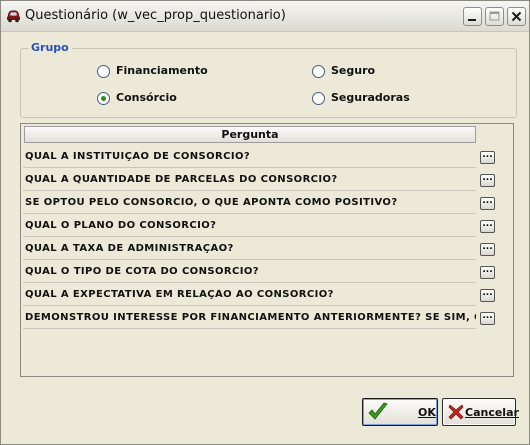 Image resolution: width=530 pixels, height=445 pixels. What do you see at coordinates (146, 97) in the screenshot?
I see `radio-label: Consórcio` at bounding box center [146, 97].